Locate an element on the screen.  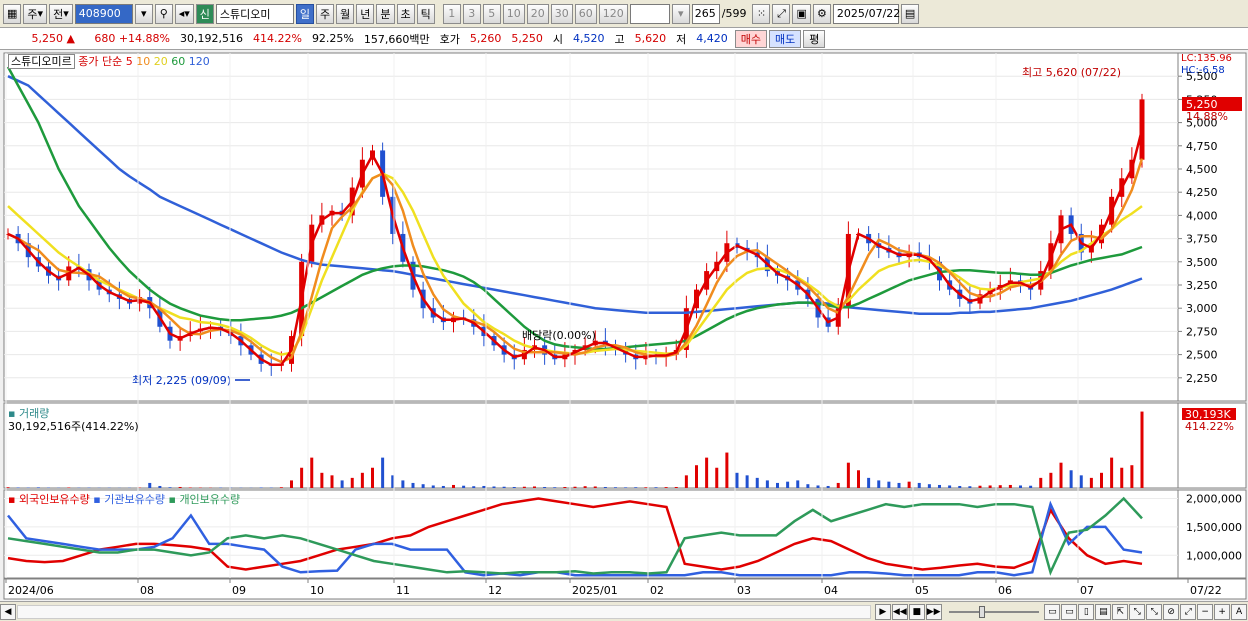
interval-10: 10 is located at coordinates (513, 13).